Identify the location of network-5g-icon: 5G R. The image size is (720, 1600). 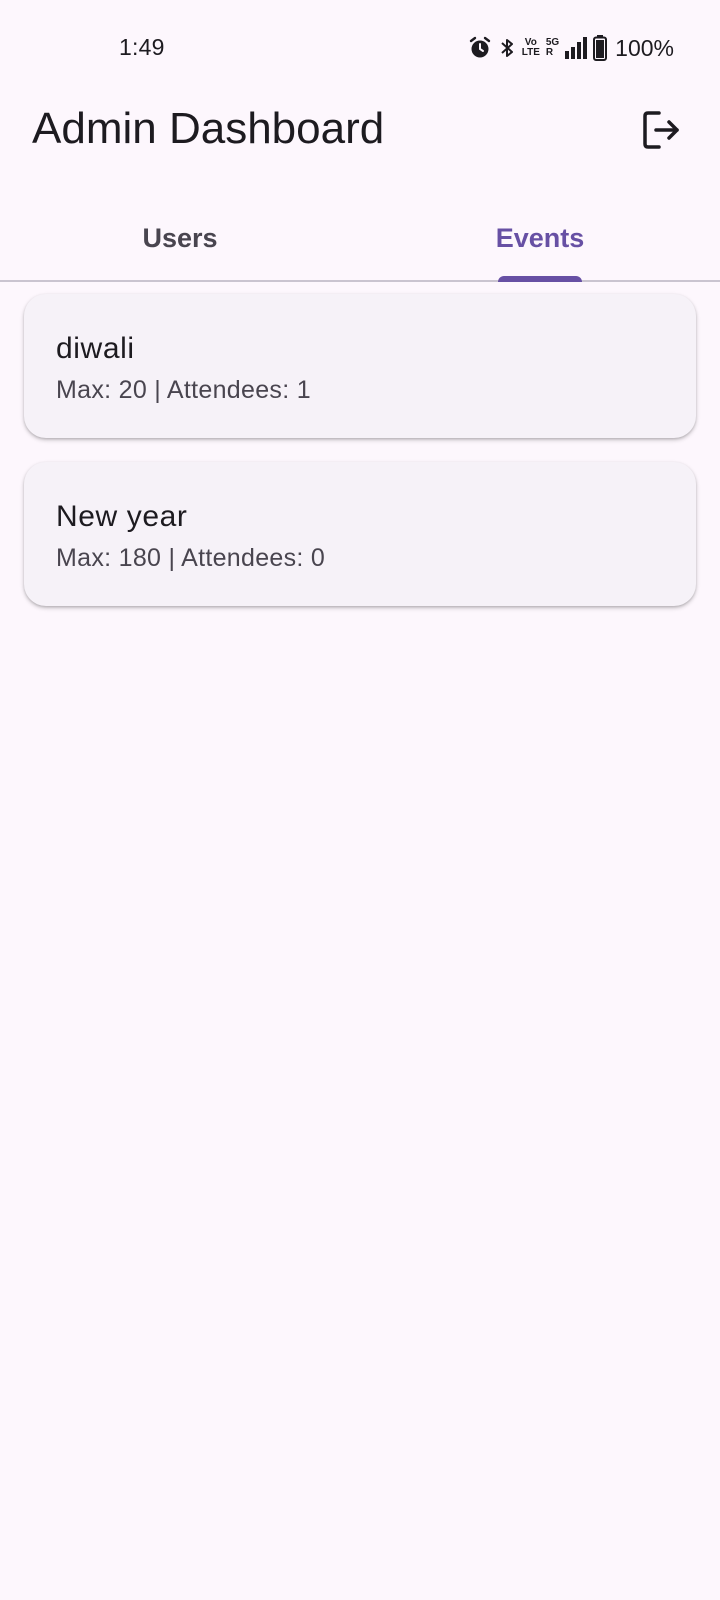
(552, 48).